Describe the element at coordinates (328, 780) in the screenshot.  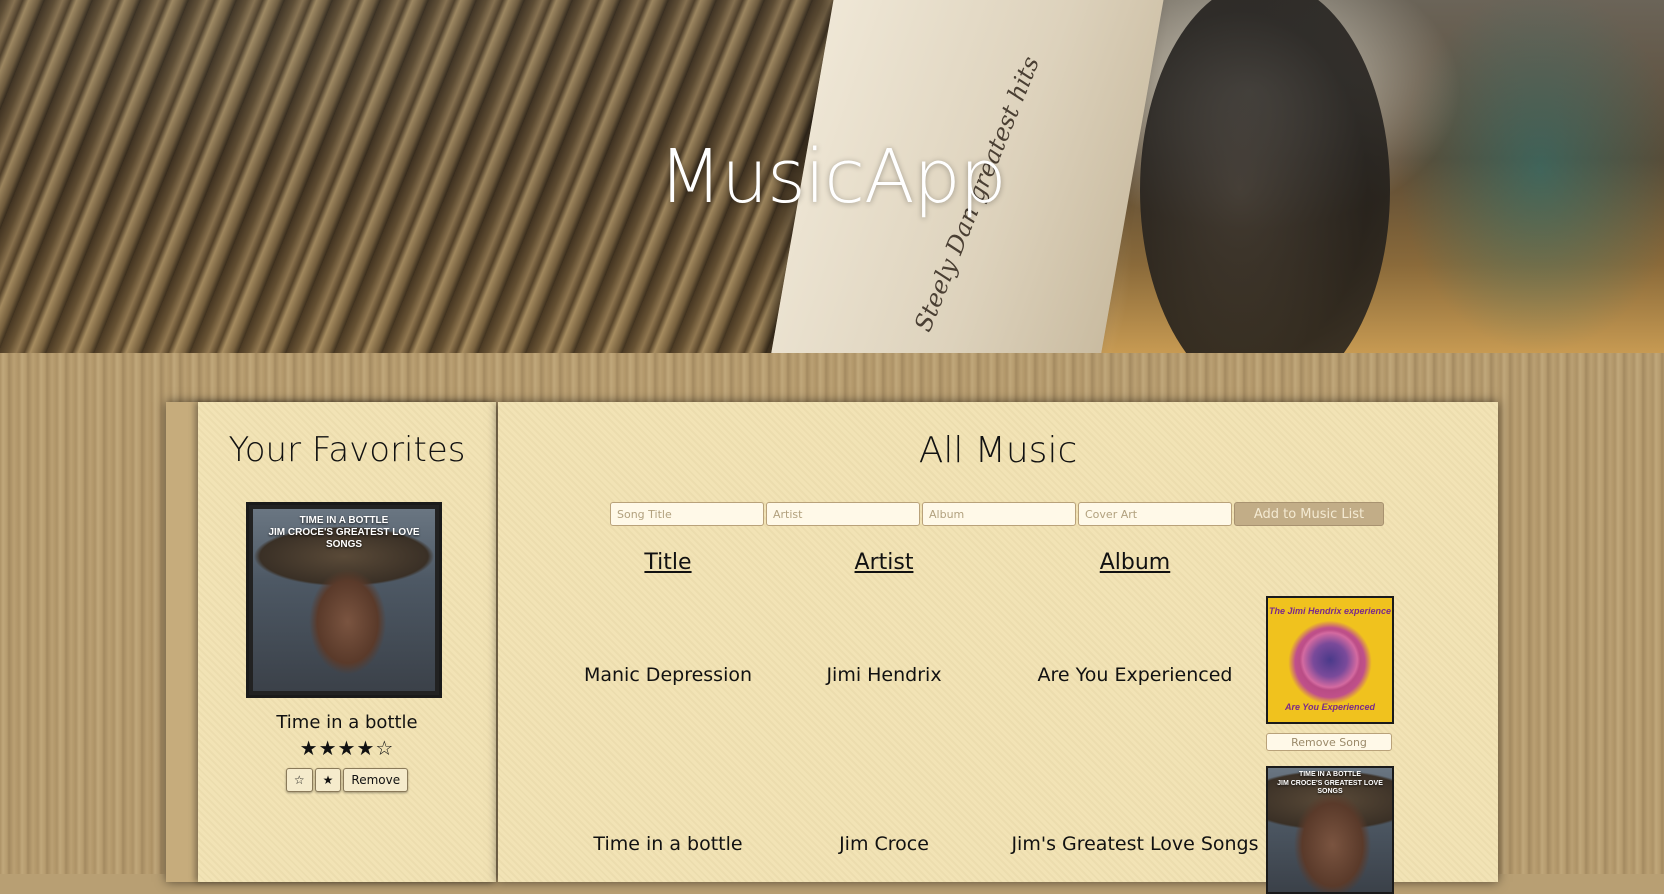
I see `rate-up-button: ★` at that location.